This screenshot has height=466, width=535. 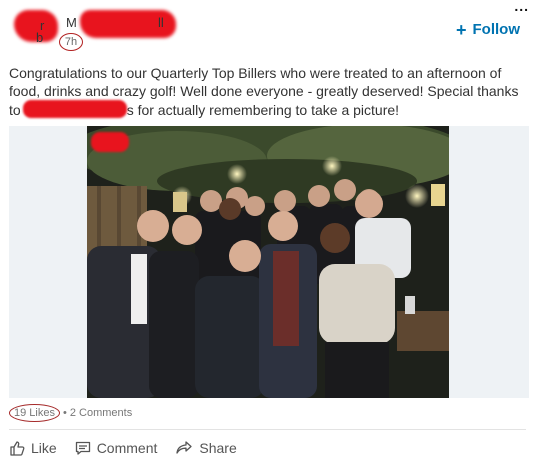 I want to click on comments-count: 2 Comments, so click(x=101, y=413).